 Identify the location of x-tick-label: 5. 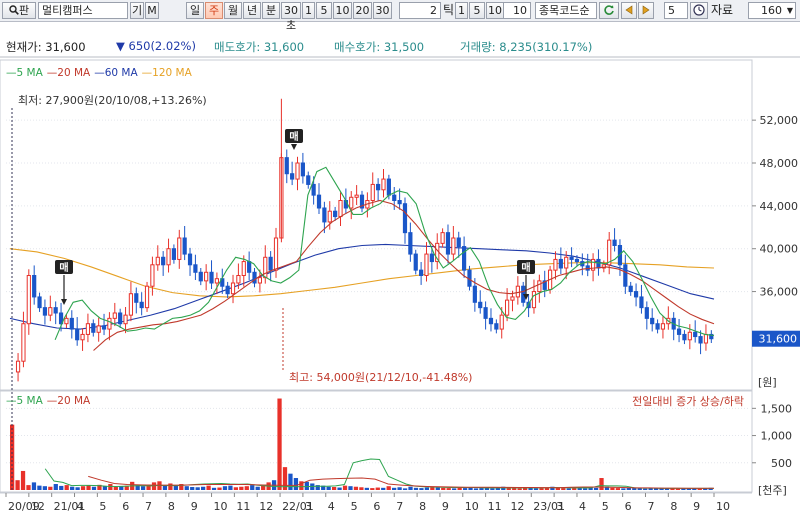
(605, 506).